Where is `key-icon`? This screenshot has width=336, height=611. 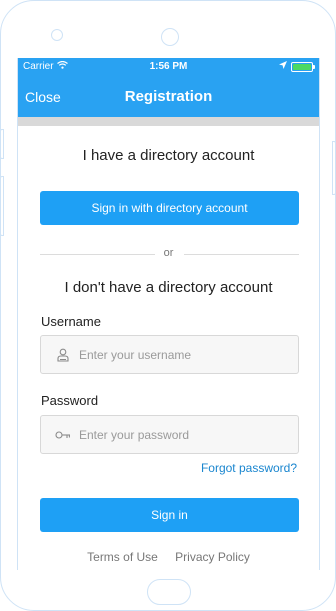 key-icon is located at coordinates (63, 435).